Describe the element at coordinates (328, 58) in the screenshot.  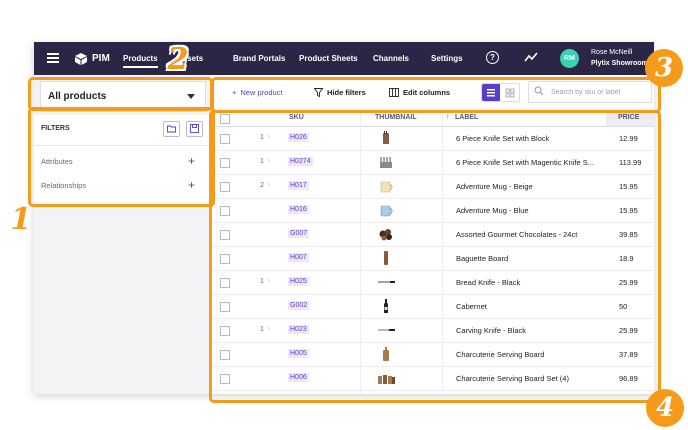
I see `nav-product-sheets: Product Sheets` at that location.